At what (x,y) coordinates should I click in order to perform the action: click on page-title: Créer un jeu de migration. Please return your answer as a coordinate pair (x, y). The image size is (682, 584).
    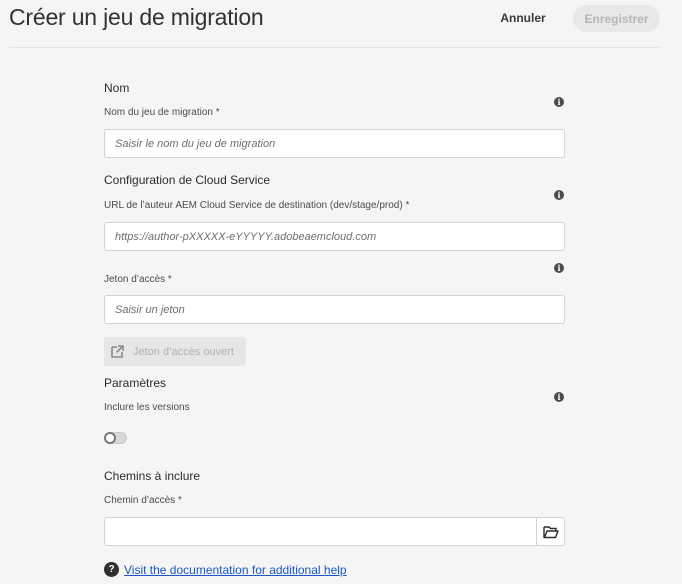
    Looking at the image, I should click on (136, 17).